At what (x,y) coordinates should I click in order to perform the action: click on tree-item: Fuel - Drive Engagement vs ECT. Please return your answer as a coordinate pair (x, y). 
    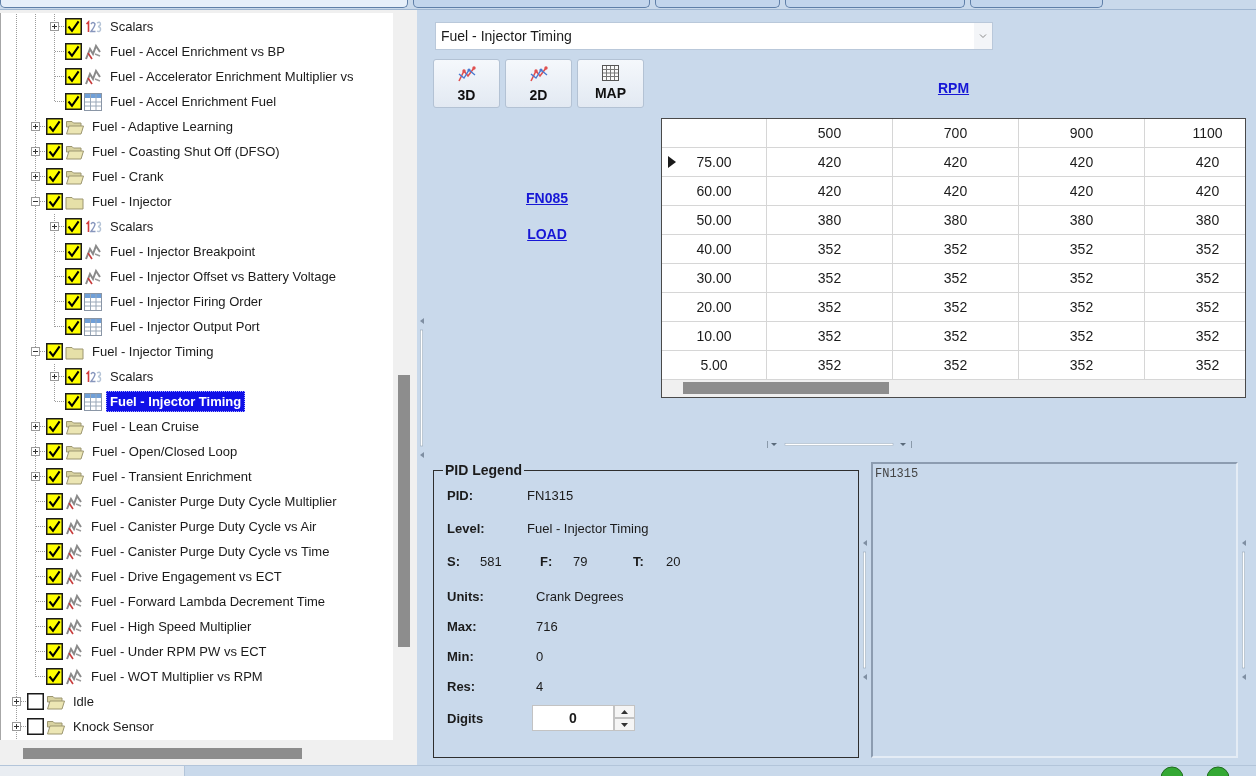
    Looking at the image, I should click on (186, 576).